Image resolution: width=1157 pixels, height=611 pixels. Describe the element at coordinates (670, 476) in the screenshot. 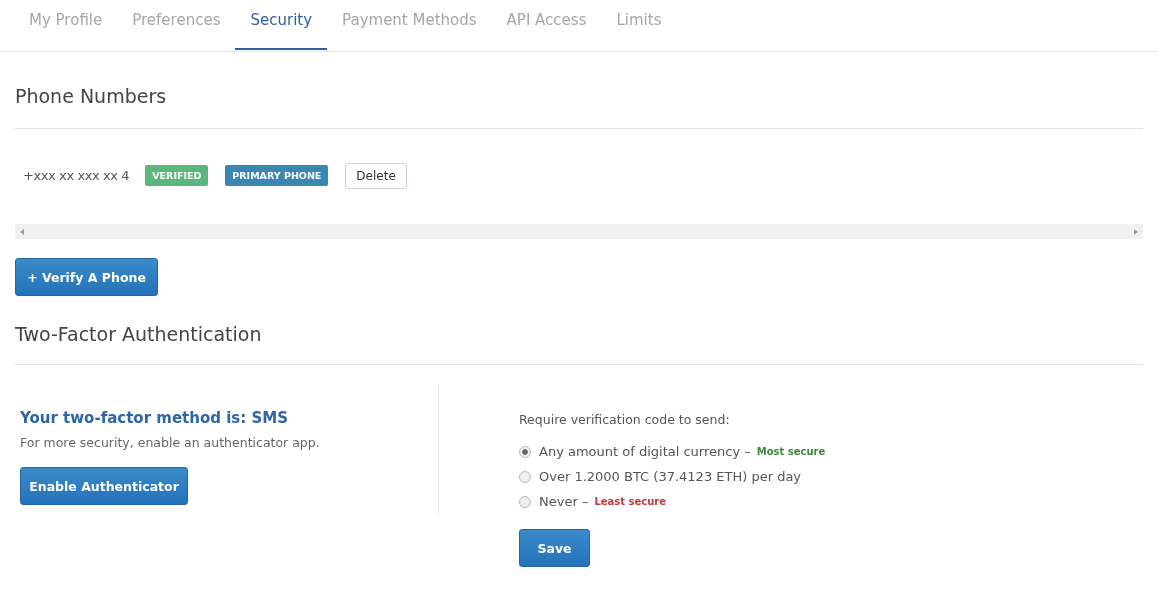

I see `option-label: Over 1.2000 BTC (37.4123 ETH) per day` at that location.